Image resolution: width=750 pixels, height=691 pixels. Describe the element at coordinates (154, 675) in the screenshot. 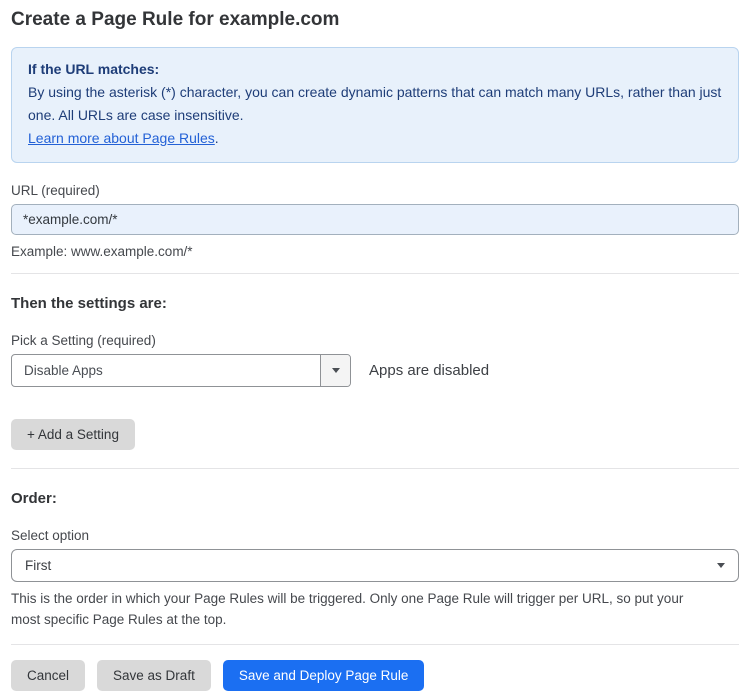

I see `save-draft-button: Save as Draft` at that location.